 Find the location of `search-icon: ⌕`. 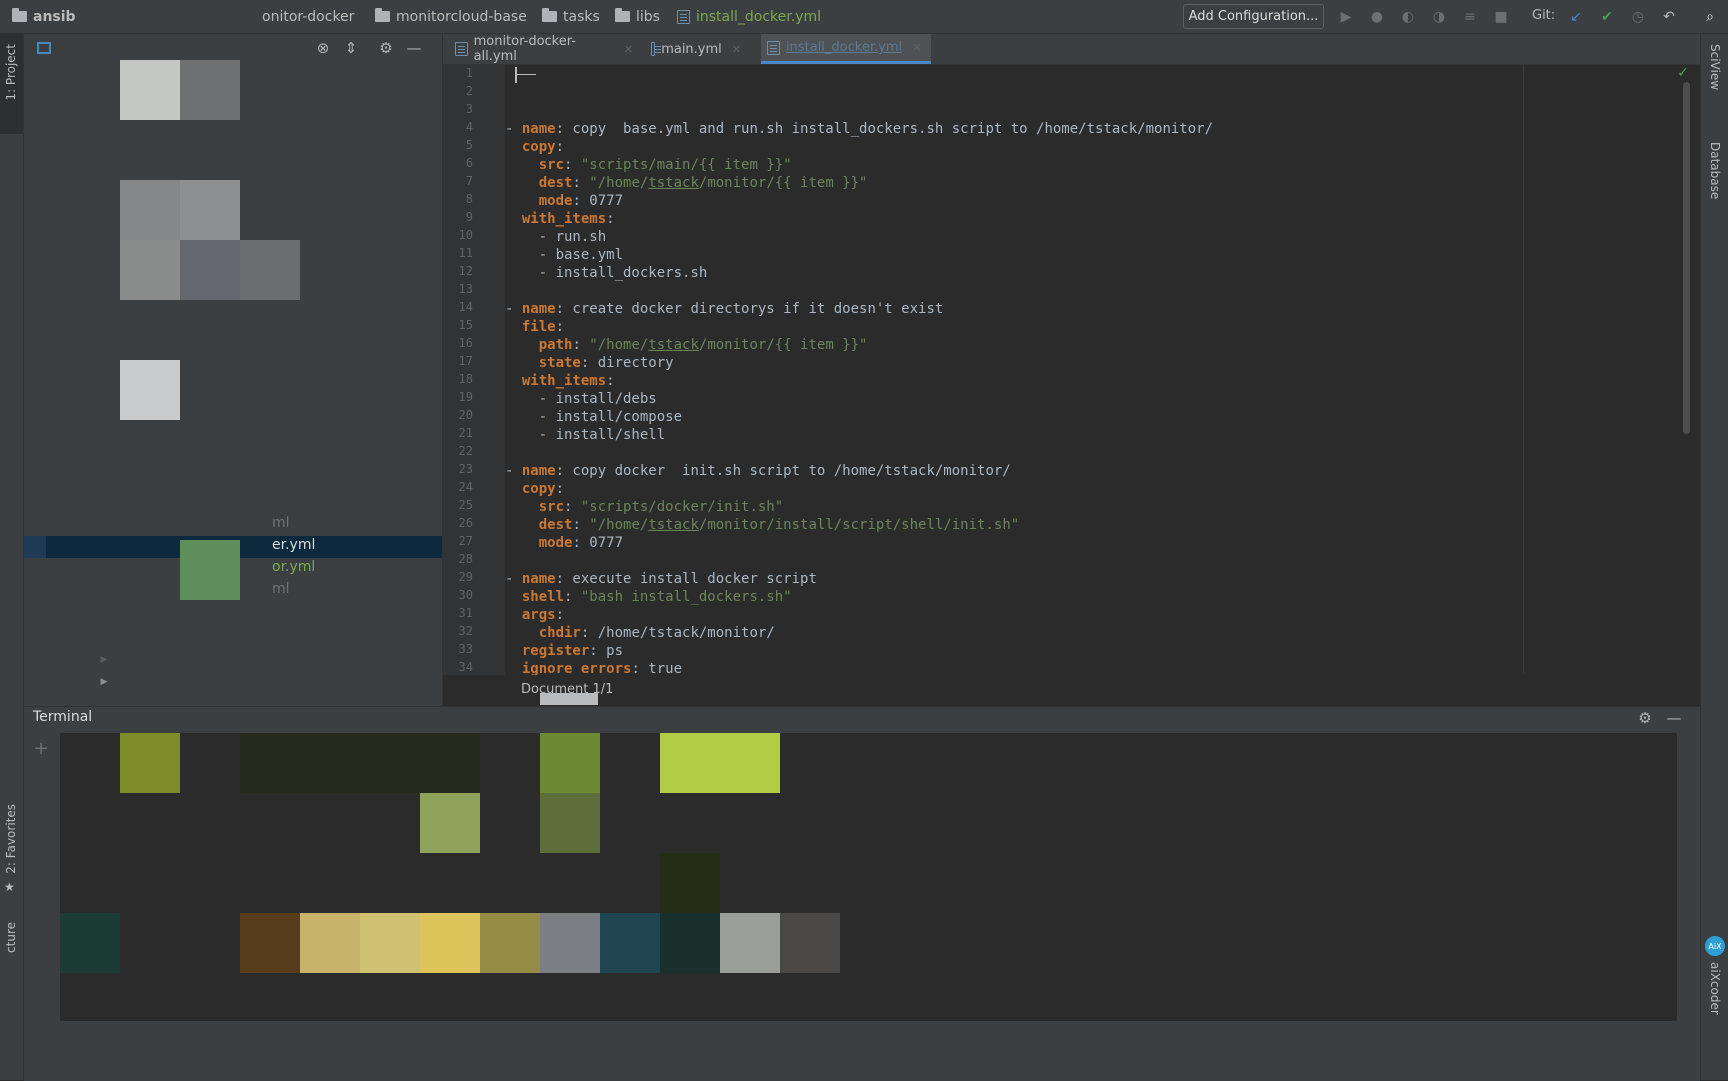

search-icon: ⌕ is located at coordinates (1710, 17).